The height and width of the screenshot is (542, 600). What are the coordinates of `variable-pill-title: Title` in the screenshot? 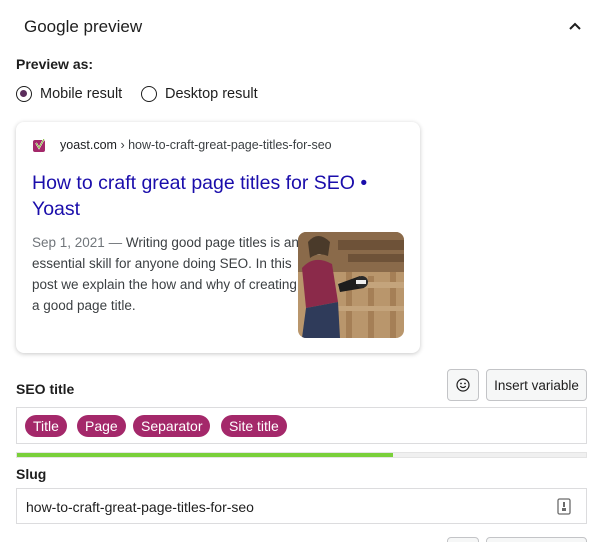 It's located at (46, 426).